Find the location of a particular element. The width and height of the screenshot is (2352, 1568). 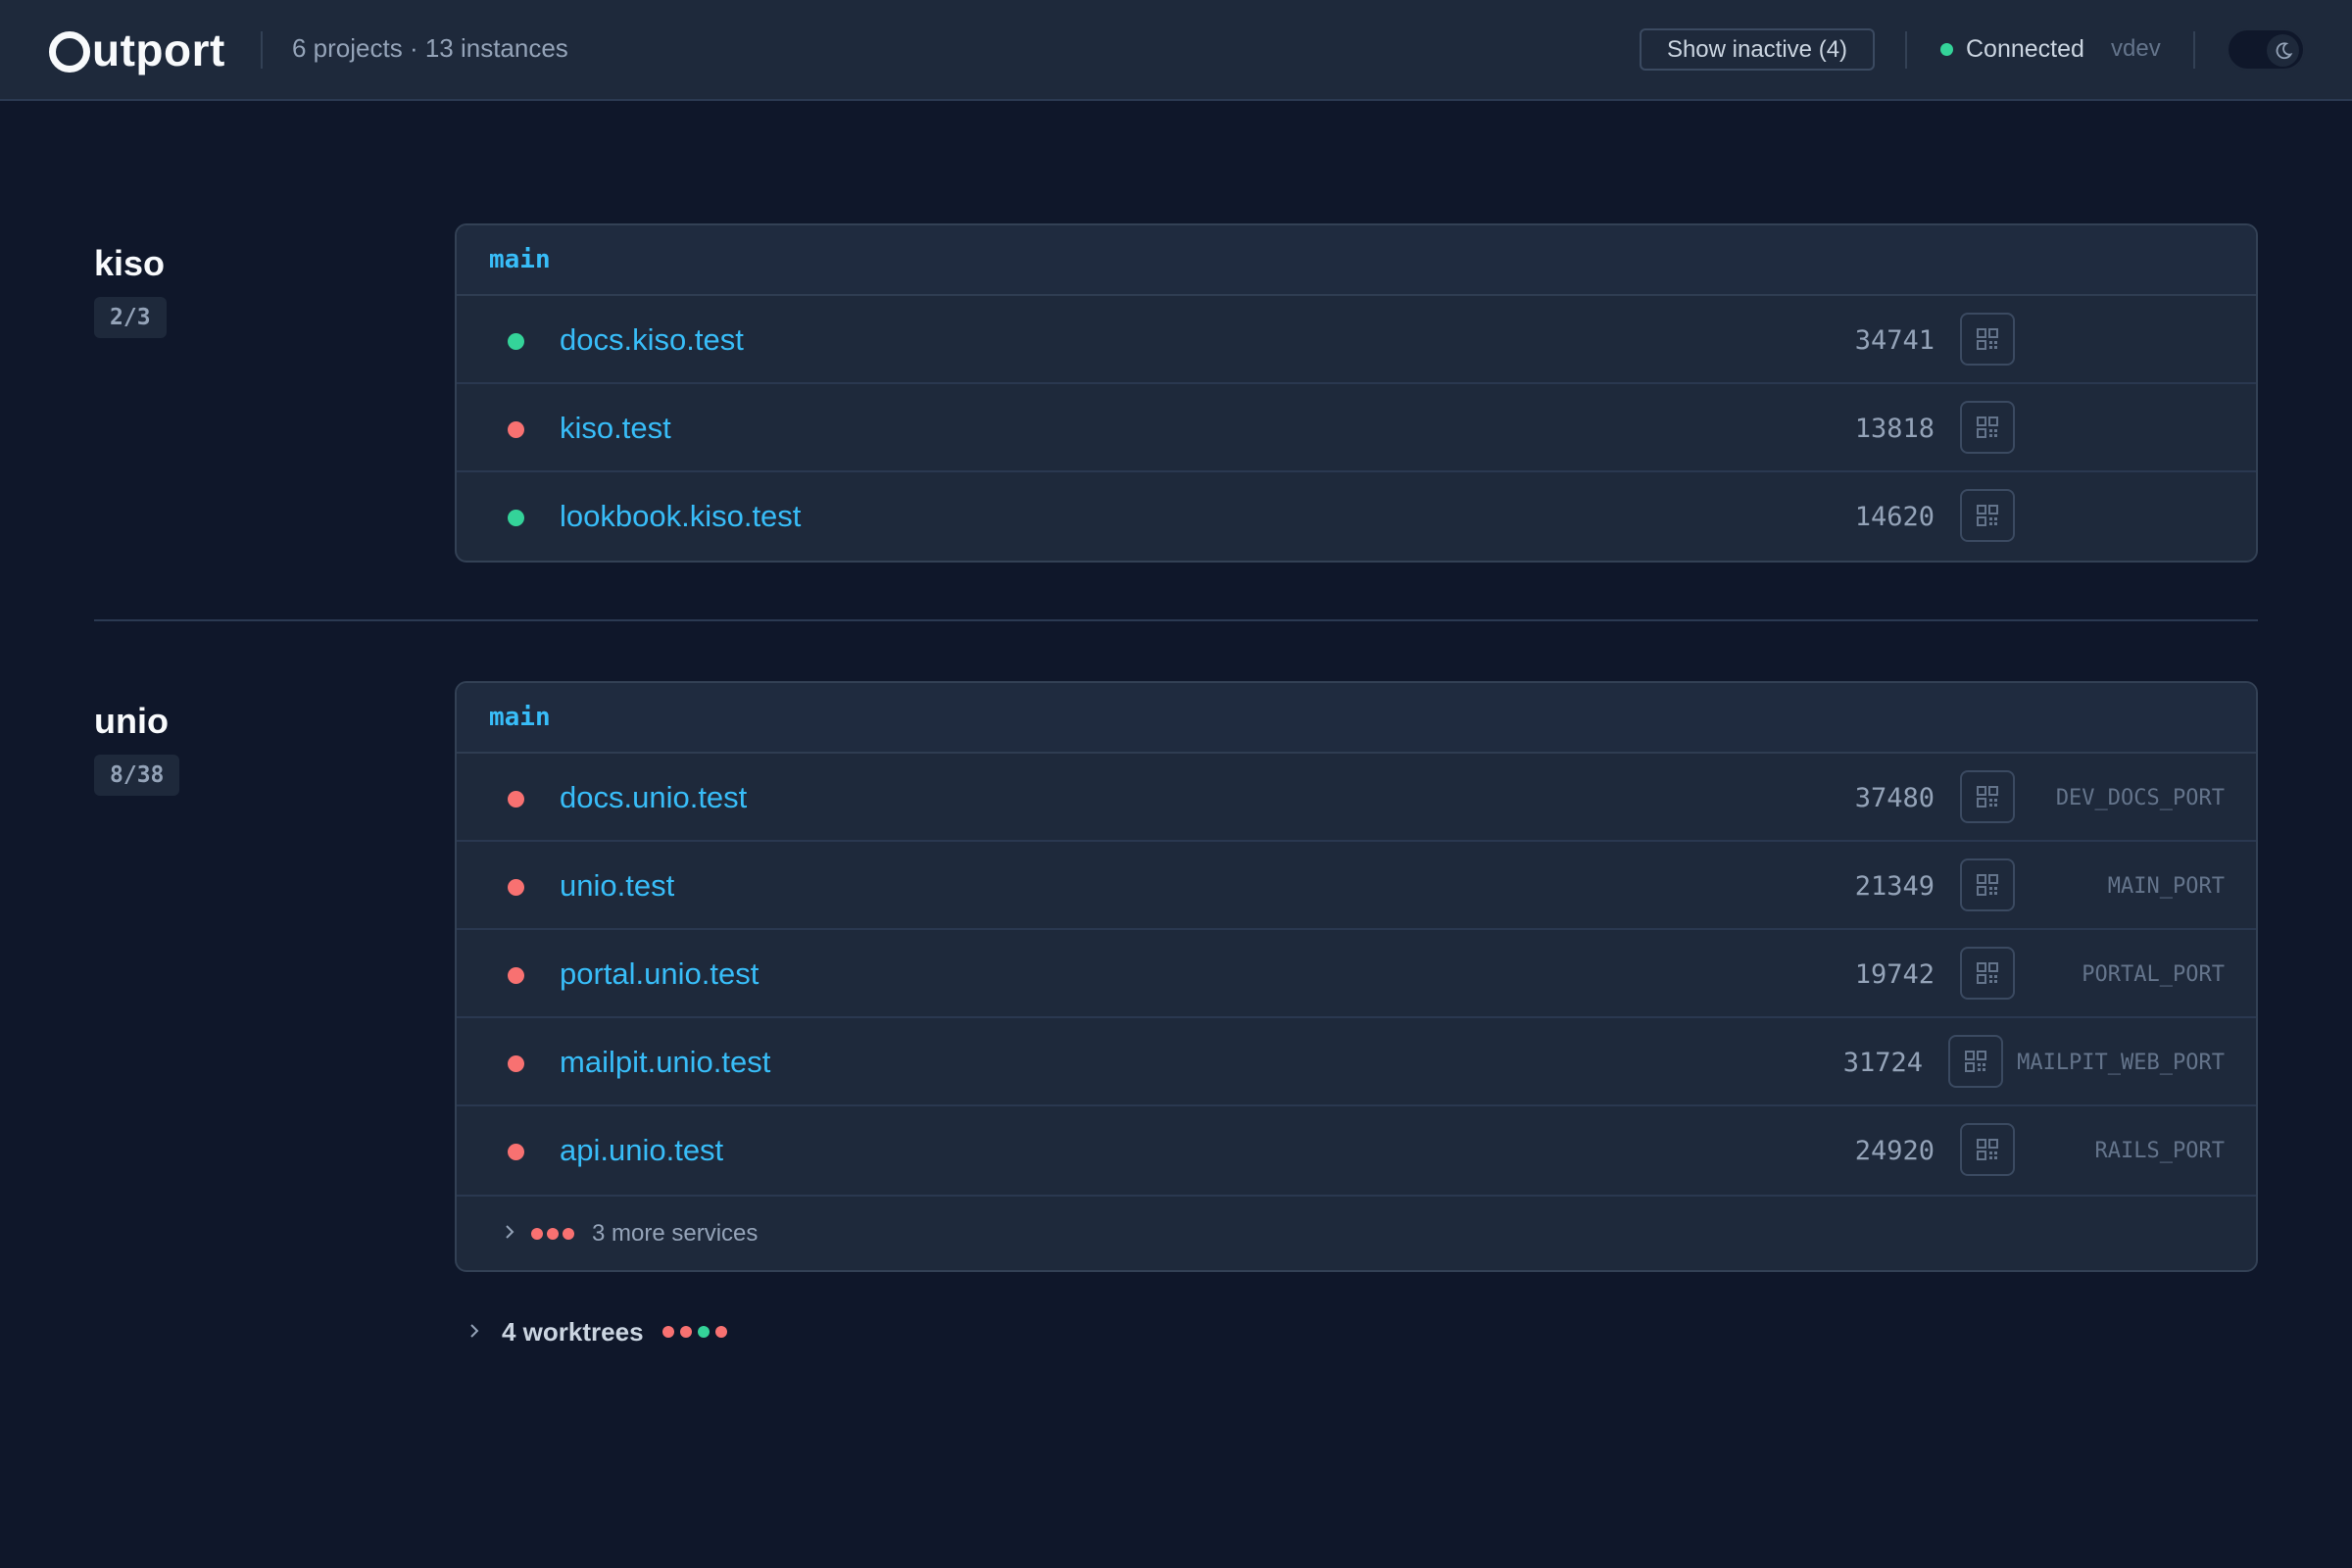

project-name: kiso is located at coordinates (130, 263).